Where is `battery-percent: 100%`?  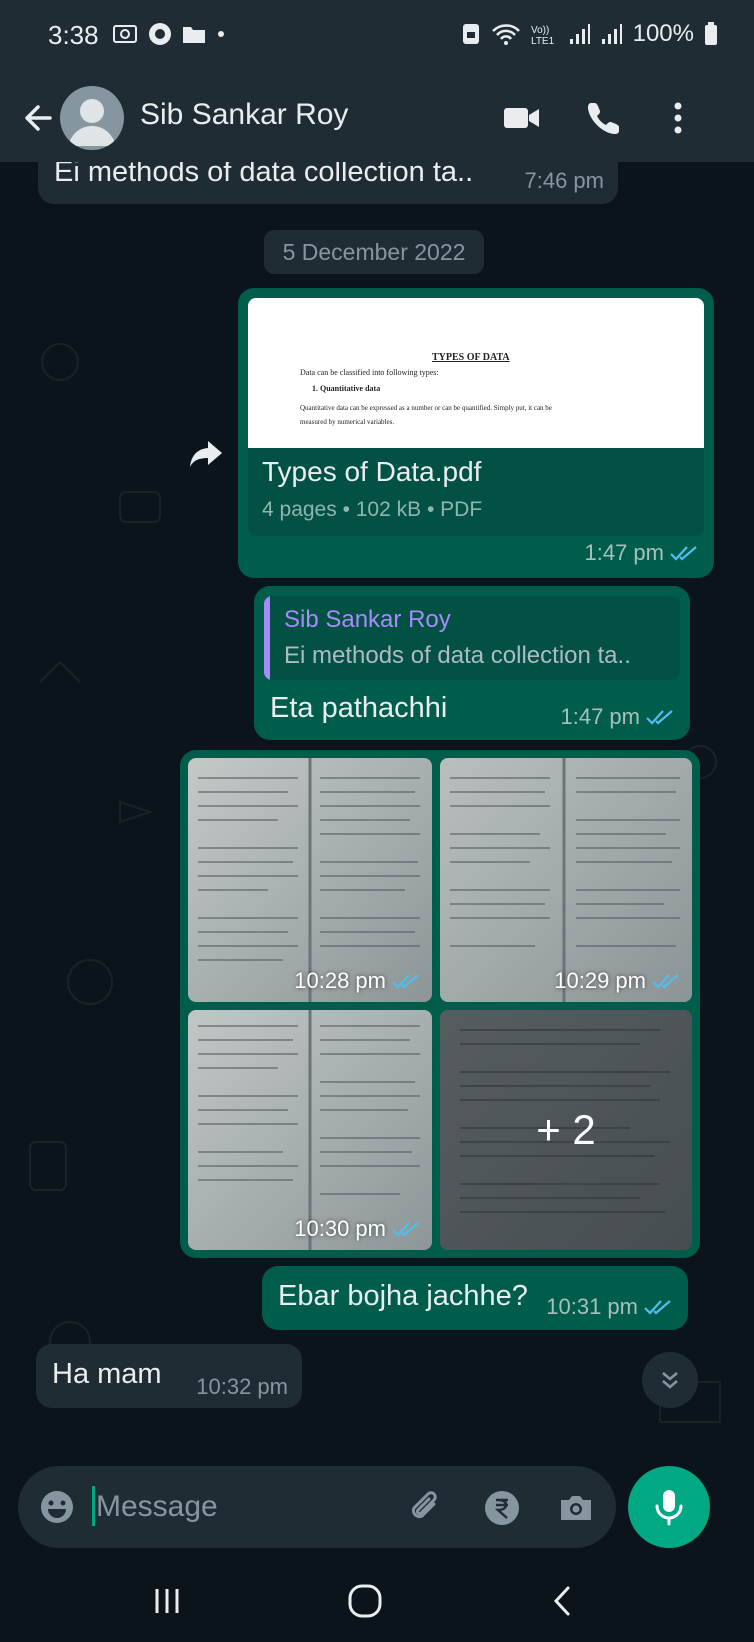 battery-percent: 100% is located at coordinates (663, 33).